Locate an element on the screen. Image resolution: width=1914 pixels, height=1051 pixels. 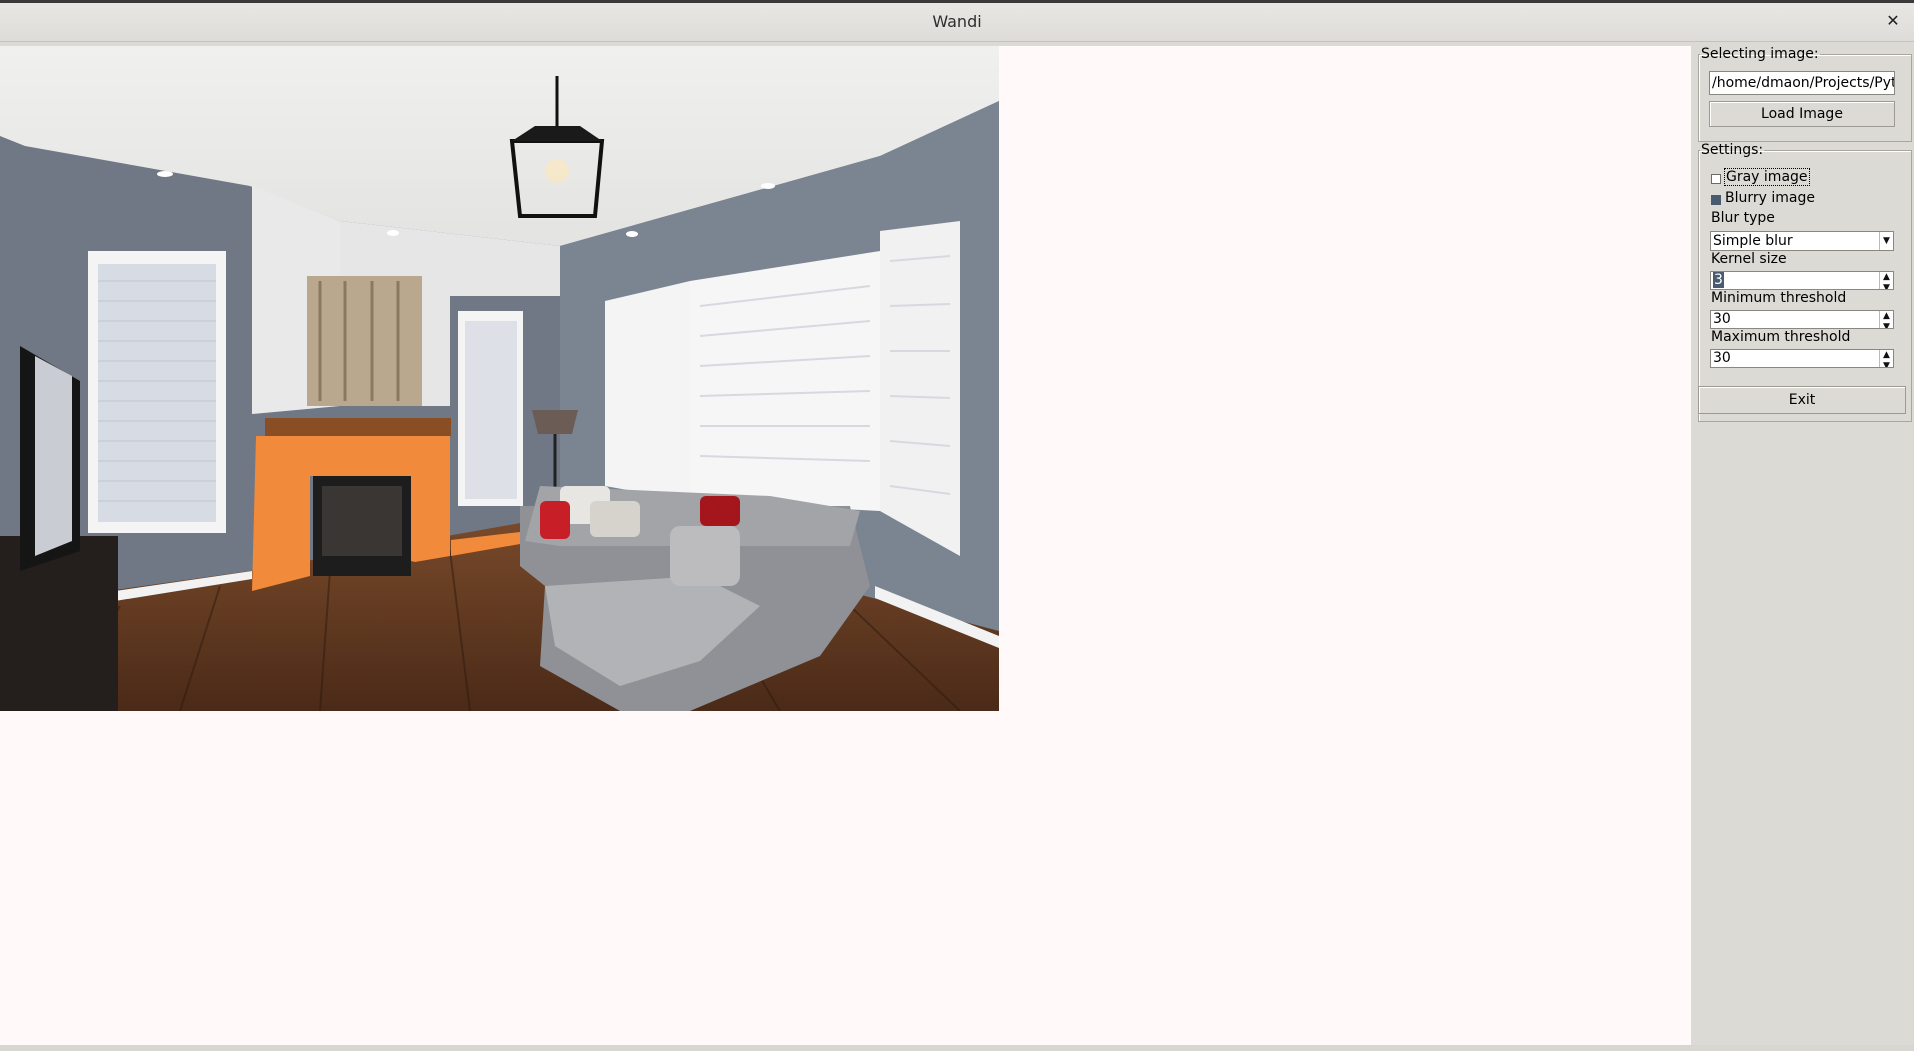
min-threshold-spinbox: 30 ▲ ▼ is located at coordinates (1802, 319).